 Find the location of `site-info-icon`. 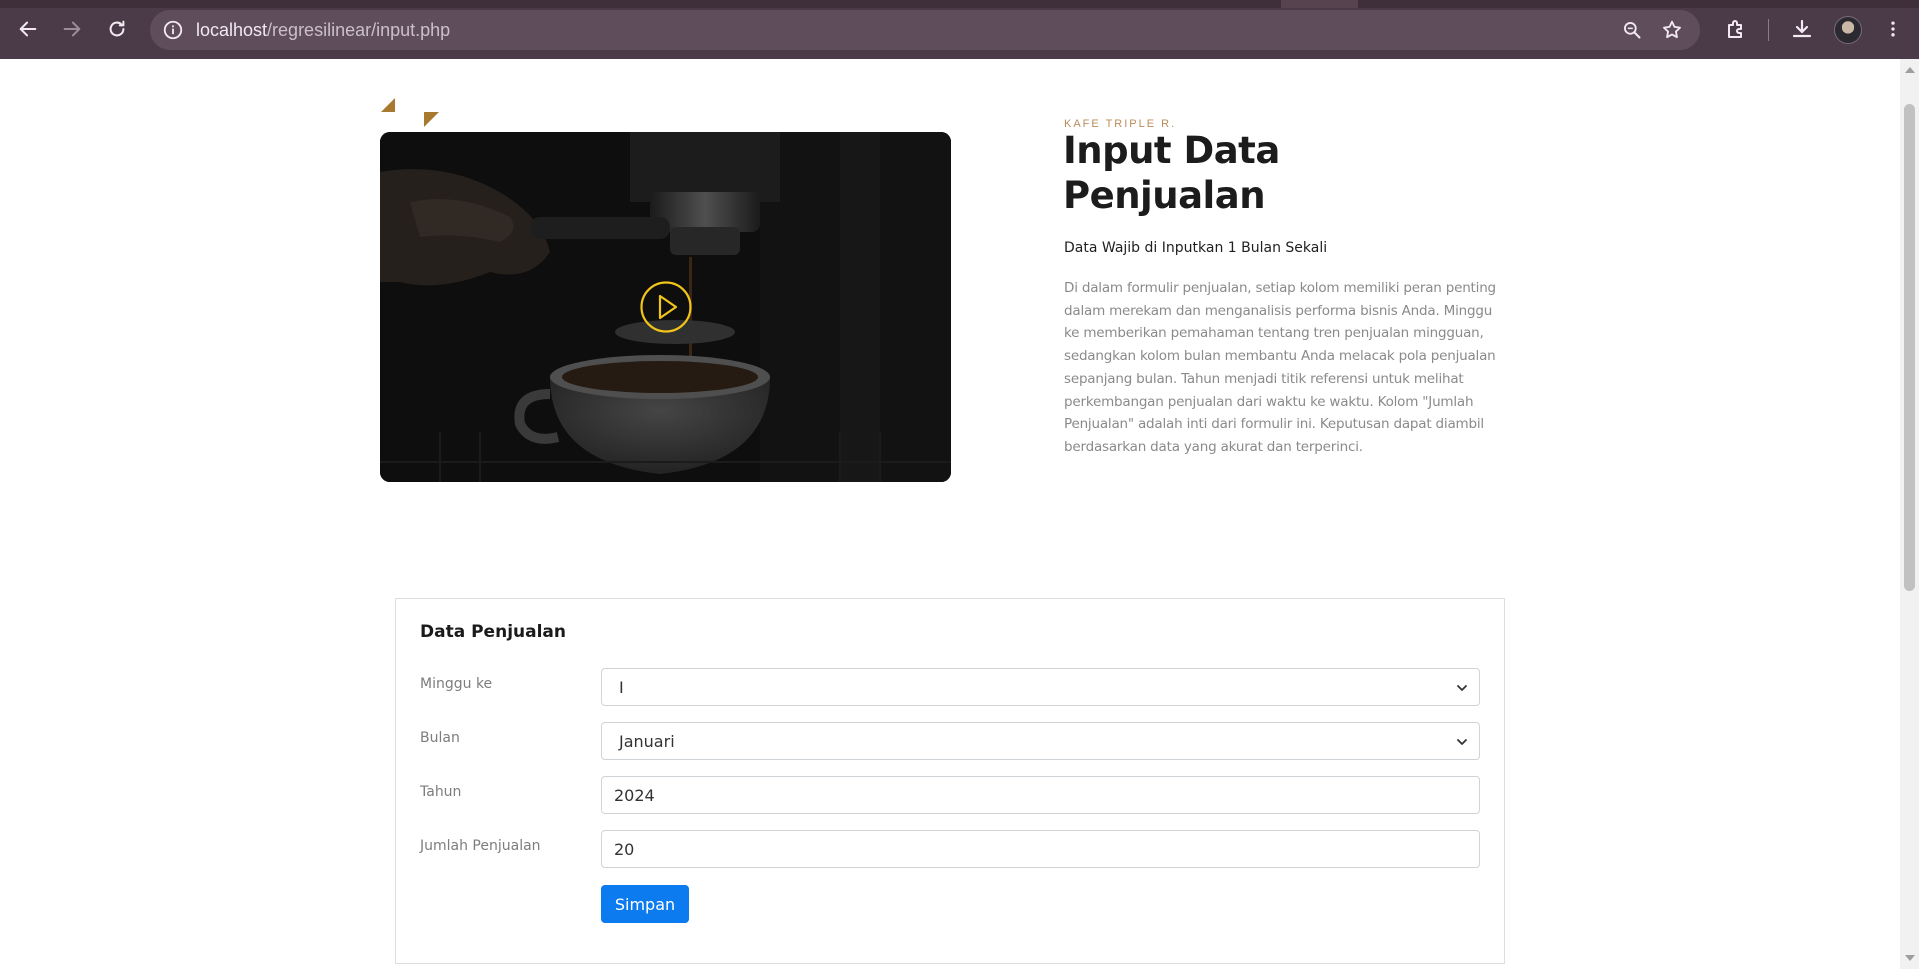

site-info-icon is located at coordinates (173, 30).